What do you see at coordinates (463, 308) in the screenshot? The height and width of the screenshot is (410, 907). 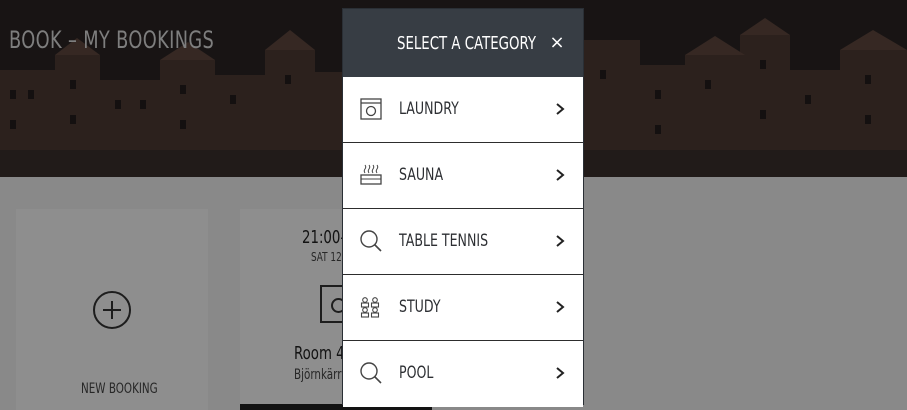 I see `category-item-study: STUDY` at bounding box center [463, 308].